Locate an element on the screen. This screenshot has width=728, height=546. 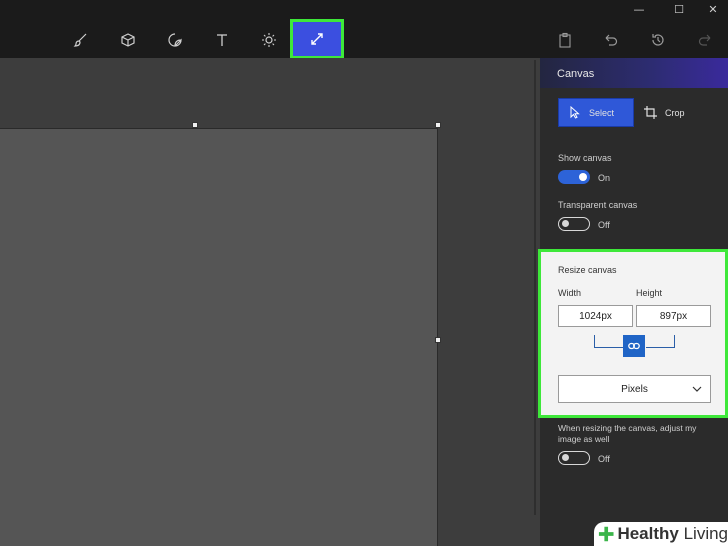
minimize-button: — is located at coordinates (639, 11).